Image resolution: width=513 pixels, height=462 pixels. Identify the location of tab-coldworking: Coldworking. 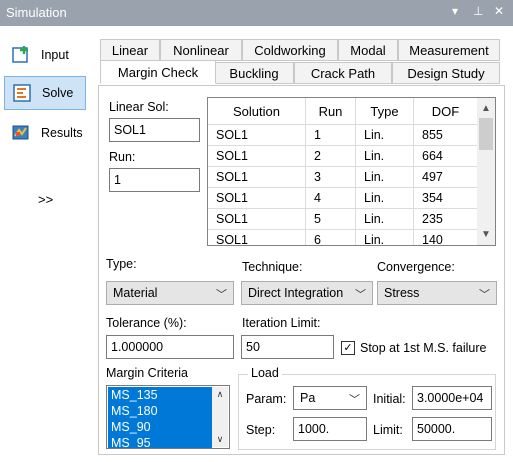
(290, 50).